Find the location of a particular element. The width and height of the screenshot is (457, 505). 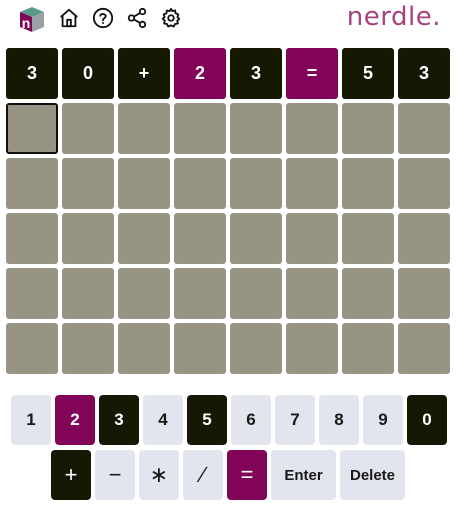

key-8: 8 is located at coordinates (339, 420).